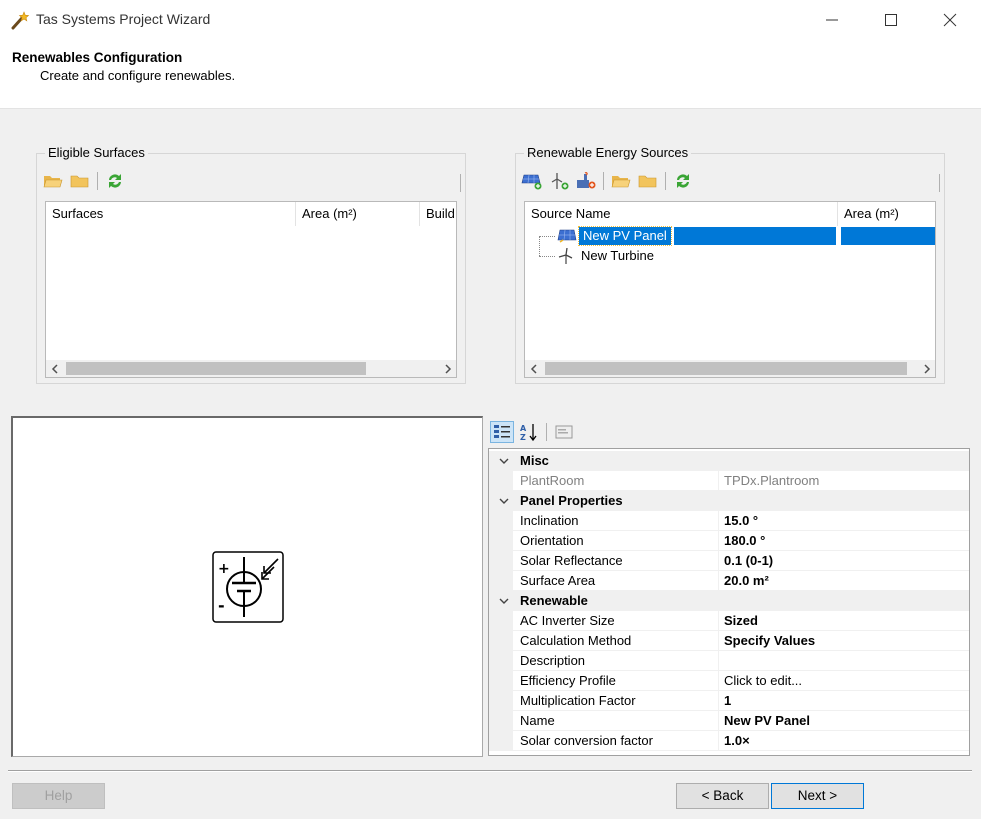  I want to click on property-row-inclination: Inclination 15.0 °, so click(729, 521).